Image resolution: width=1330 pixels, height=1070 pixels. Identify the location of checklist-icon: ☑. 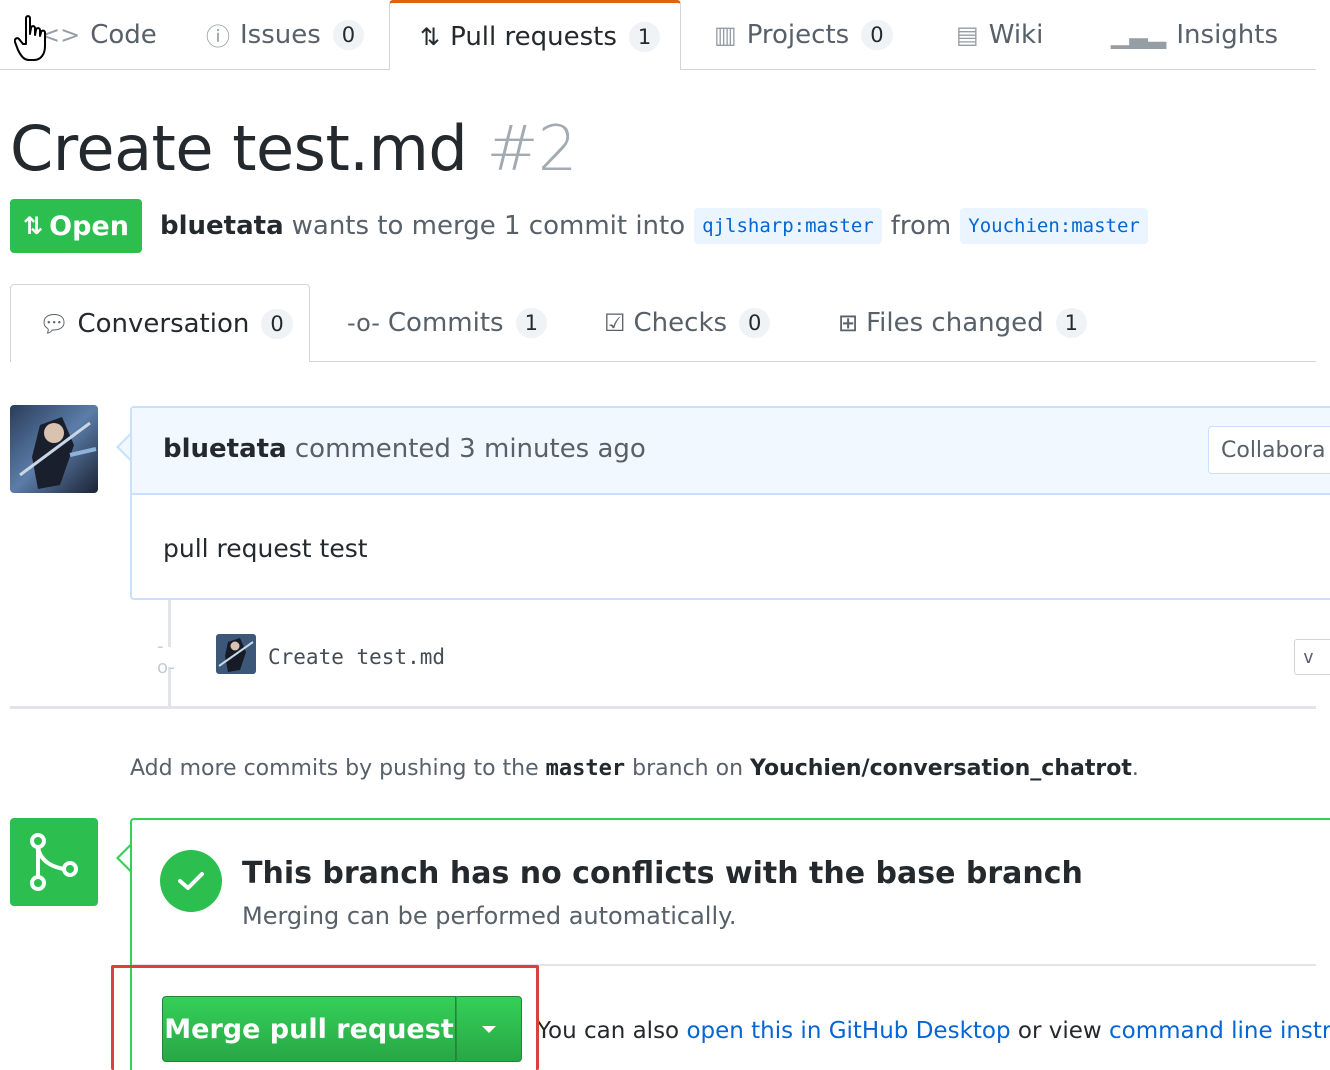
(615, 322).